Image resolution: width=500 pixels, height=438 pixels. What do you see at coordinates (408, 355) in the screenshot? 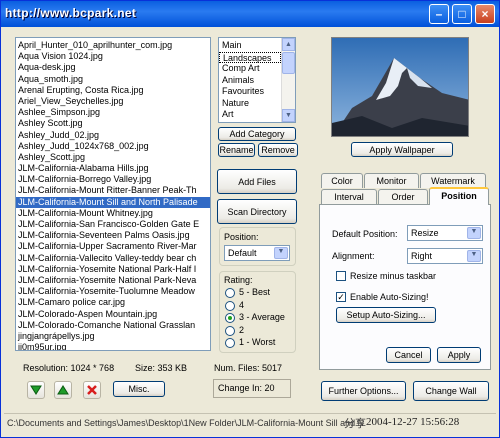
I see `cancel-button: Cancel` at bounding box center [408, 355].